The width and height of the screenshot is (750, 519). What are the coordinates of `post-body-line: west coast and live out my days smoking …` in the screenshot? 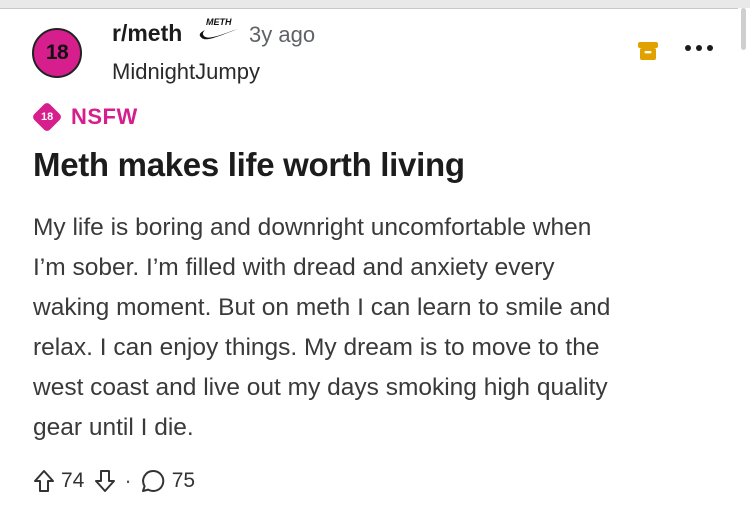 It's located at (320, 387).